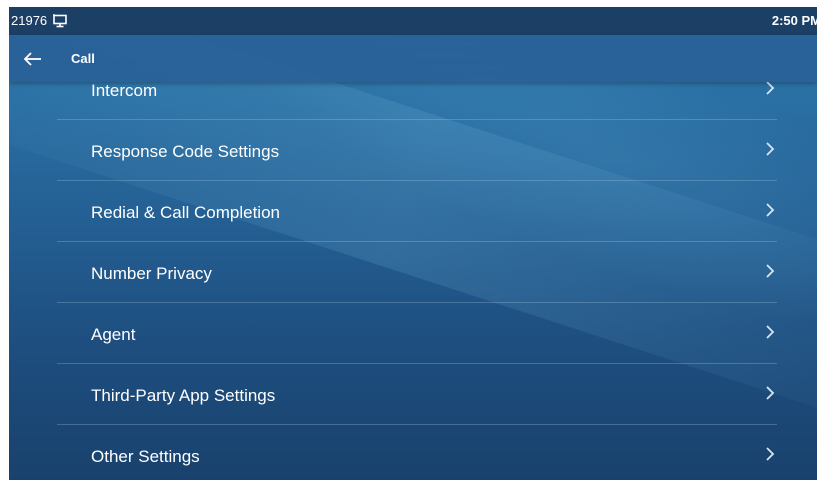 The width and height of the screenshot is (817, 482). Describe the element at coordinates (413, 21) in the screenshot. I see `status-bar: 21976 2:50 PM` at that location.